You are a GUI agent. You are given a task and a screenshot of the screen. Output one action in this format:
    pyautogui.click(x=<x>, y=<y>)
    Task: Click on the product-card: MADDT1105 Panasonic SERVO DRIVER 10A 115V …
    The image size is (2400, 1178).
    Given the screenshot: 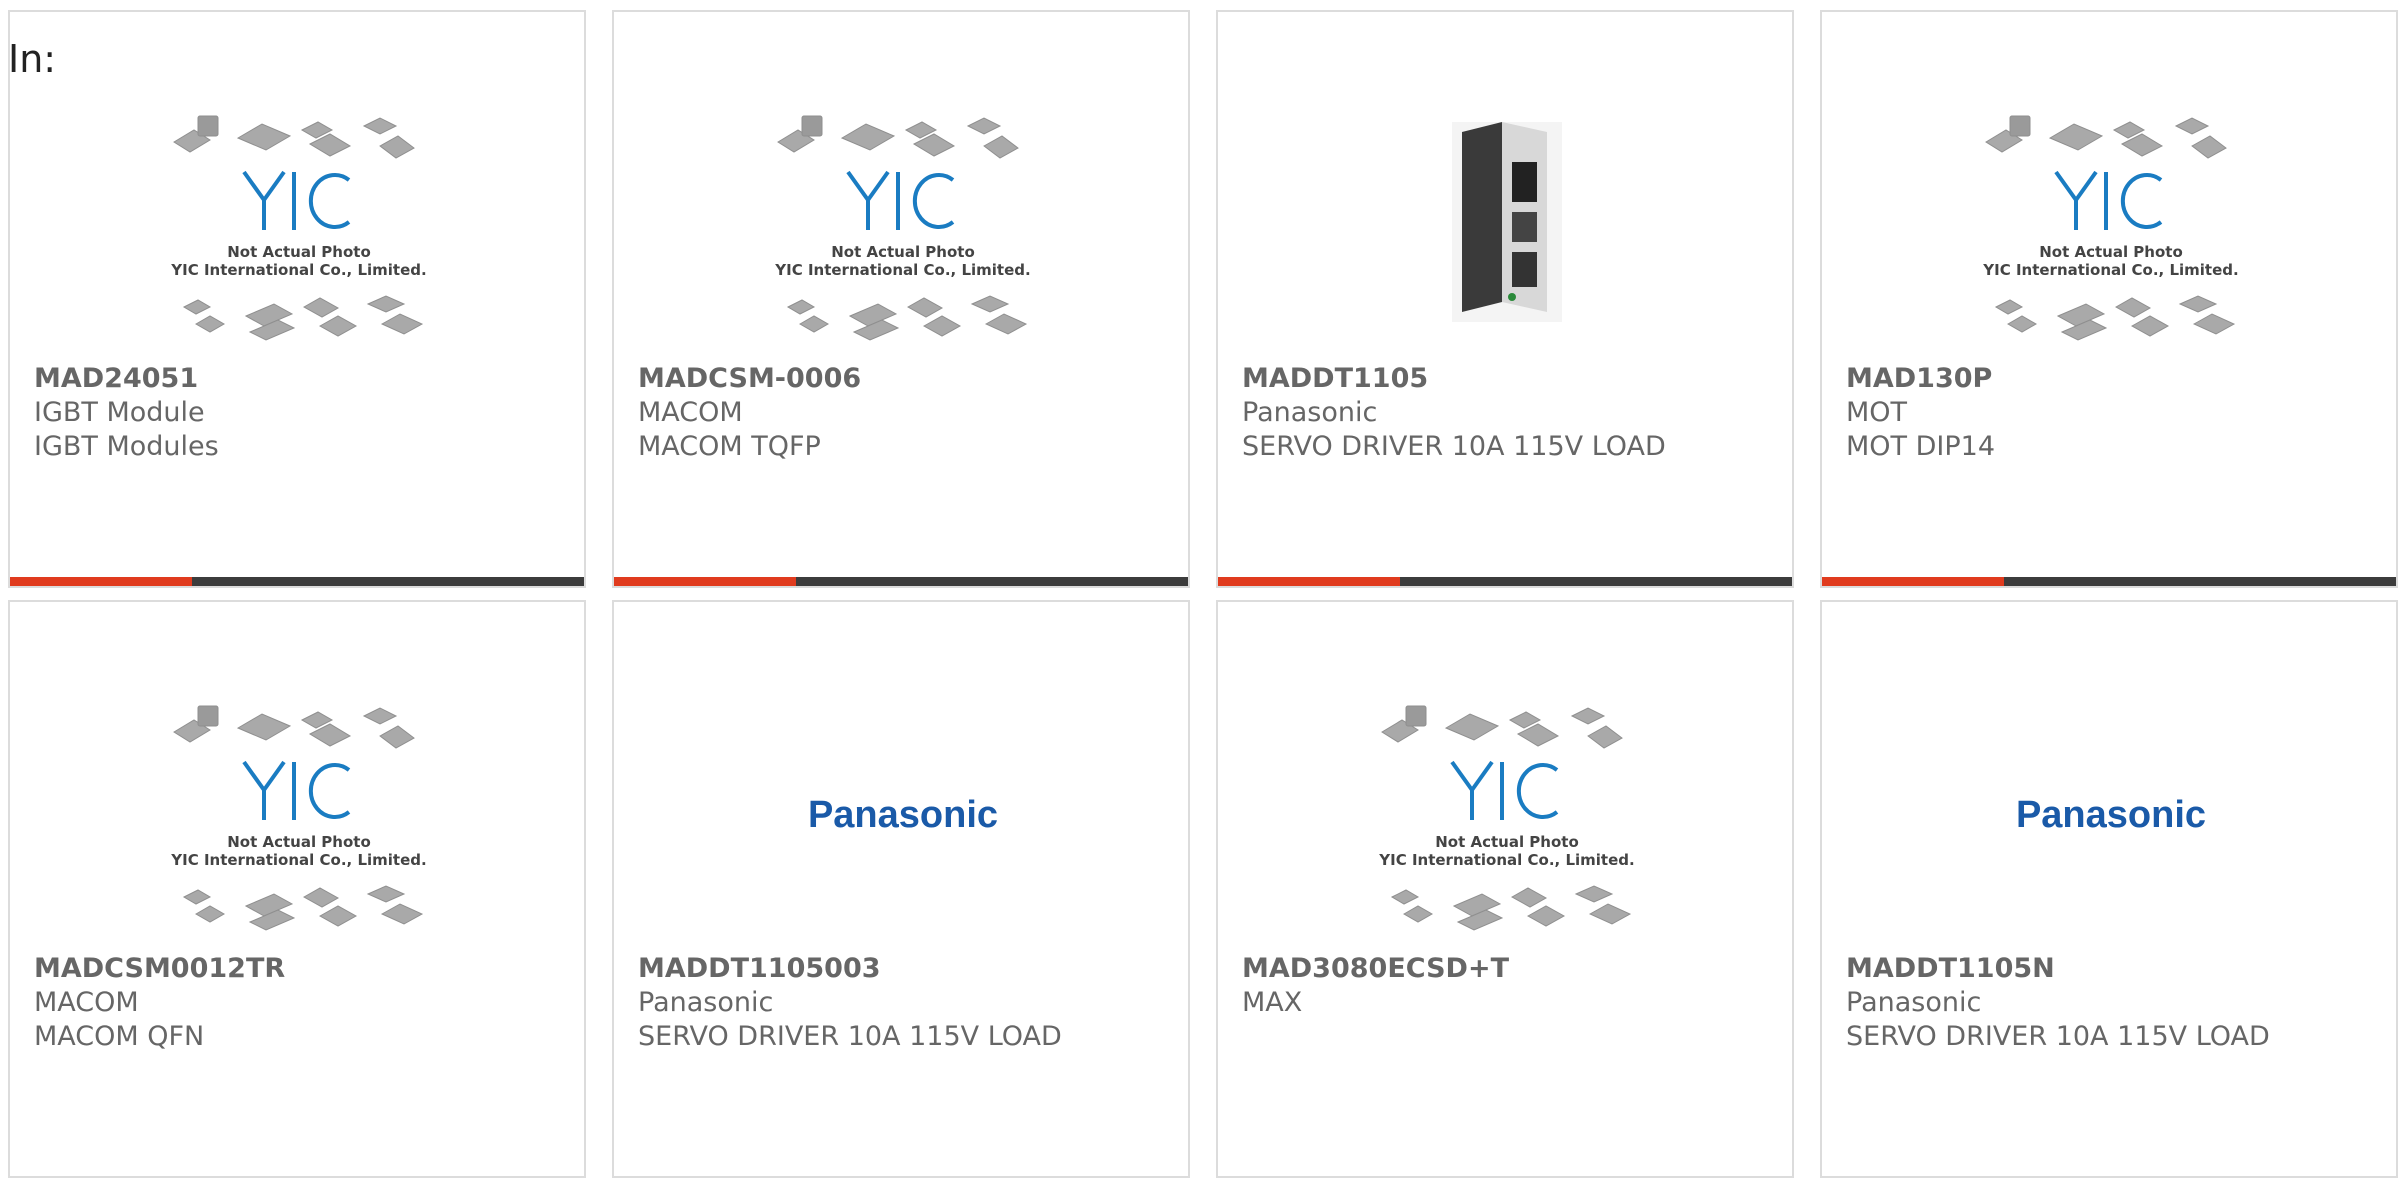 What is the action you would take?
    pyautogui.click(x=1505, y=299)
    